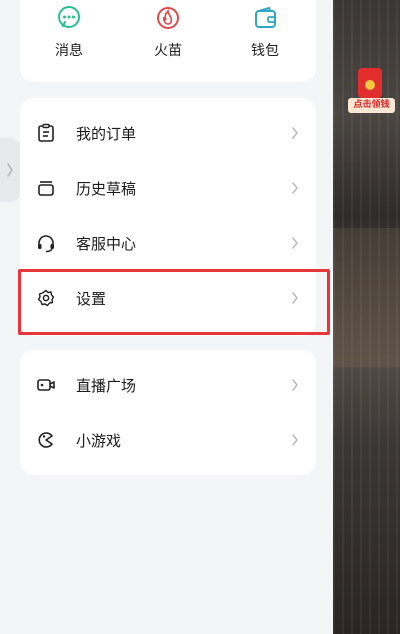 The height and width of the screenshot is (634, 400). I want to click on drawer-handle, so click(11, 170).